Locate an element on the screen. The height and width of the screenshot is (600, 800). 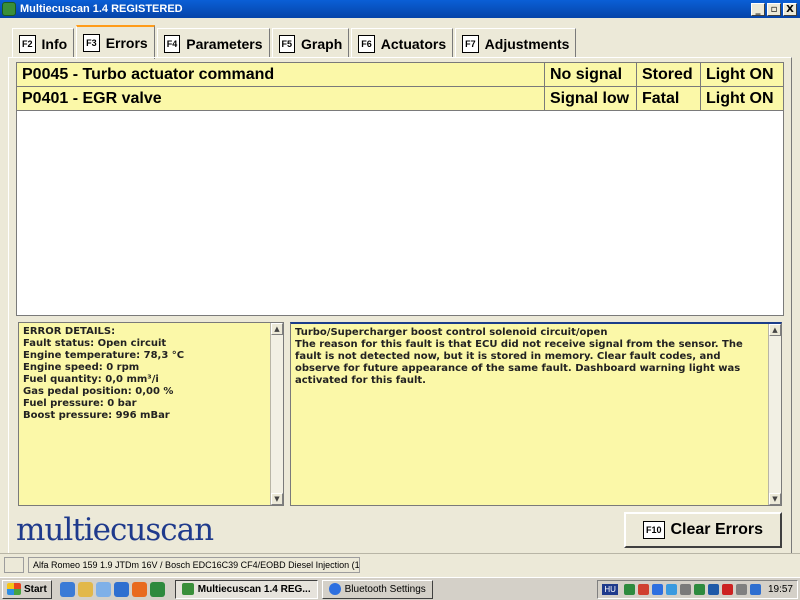
tab-label: Actuators is located at coordinates (413, 43).